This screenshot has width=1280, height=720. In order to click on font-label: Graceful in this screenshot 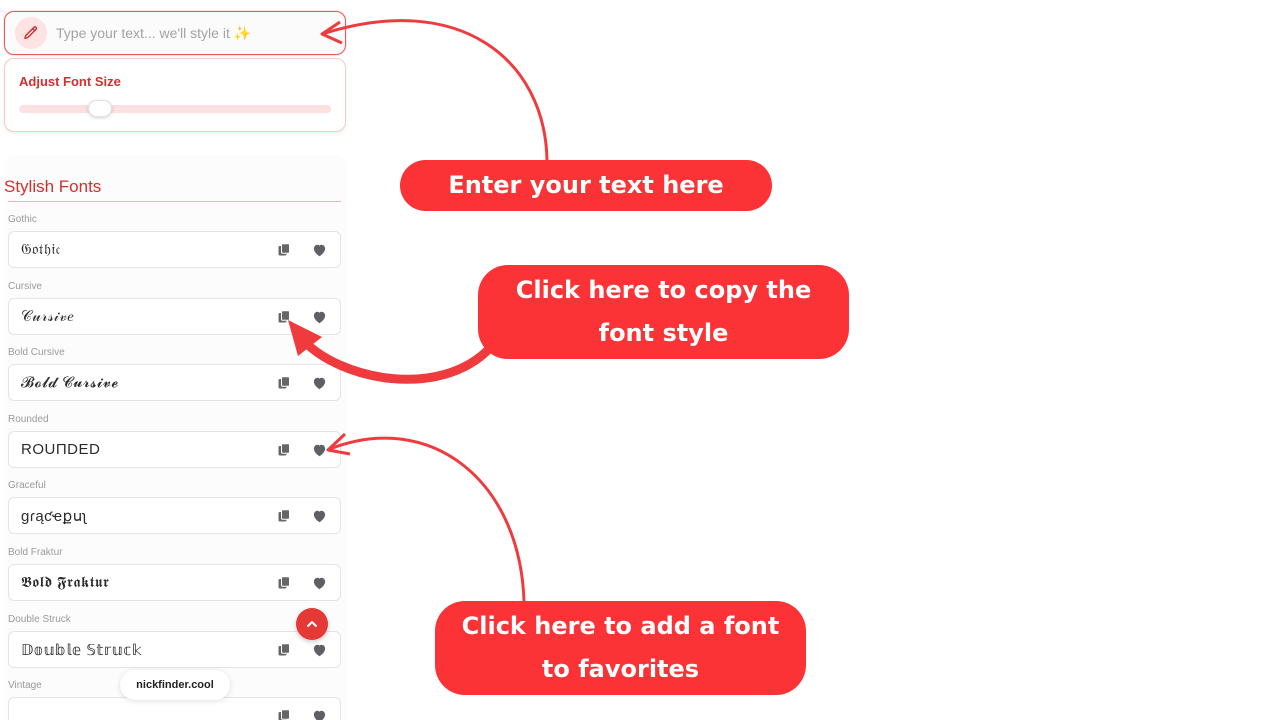, I will do `click(27, 485)`.